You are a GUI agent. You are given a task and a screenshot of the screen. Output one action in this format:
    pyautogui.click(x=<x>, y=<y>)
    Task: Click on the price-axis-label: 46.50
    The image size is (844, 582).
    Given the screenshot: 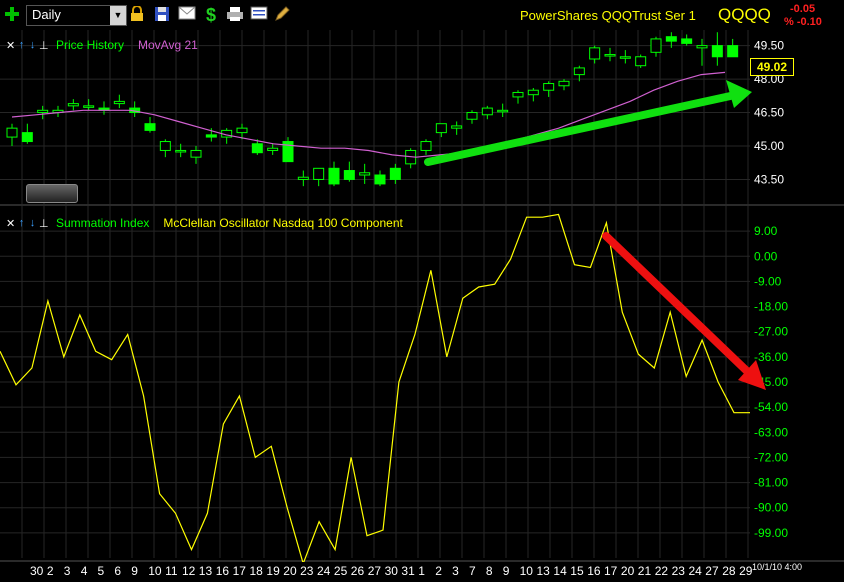 What is the action you would take?
    pyautogui.click(x=769, y=113)
    